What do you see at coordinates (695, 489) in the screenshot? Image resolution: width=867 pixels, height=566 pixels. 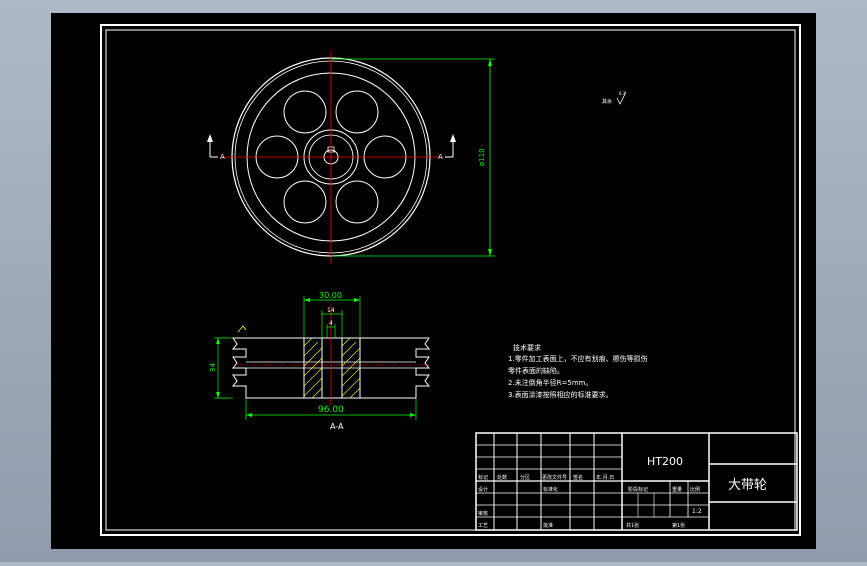 I see `label-scale: 比例` at bounding box center [695, 489].